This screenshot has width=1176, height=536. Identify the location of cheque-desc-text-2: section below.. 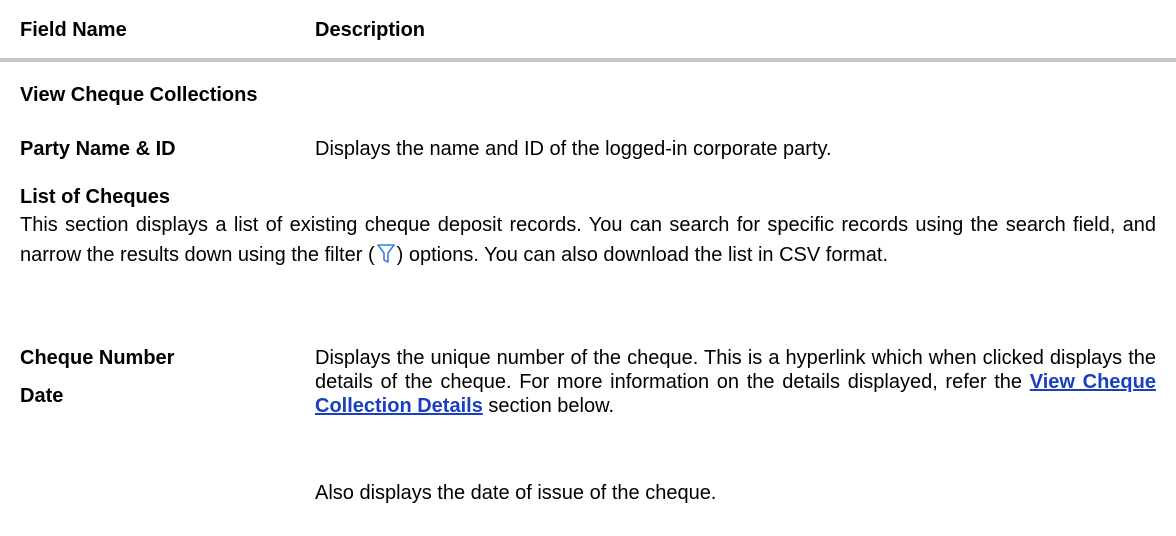
(548, 406).